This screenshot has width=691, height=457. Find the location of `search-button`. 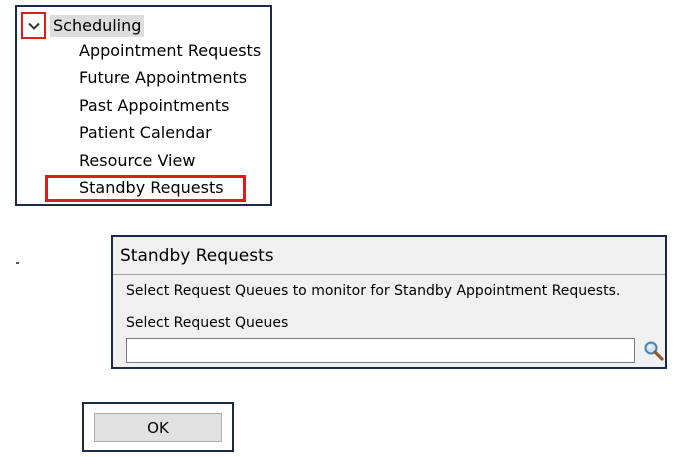

search-button is located at coordinates (654, 351).